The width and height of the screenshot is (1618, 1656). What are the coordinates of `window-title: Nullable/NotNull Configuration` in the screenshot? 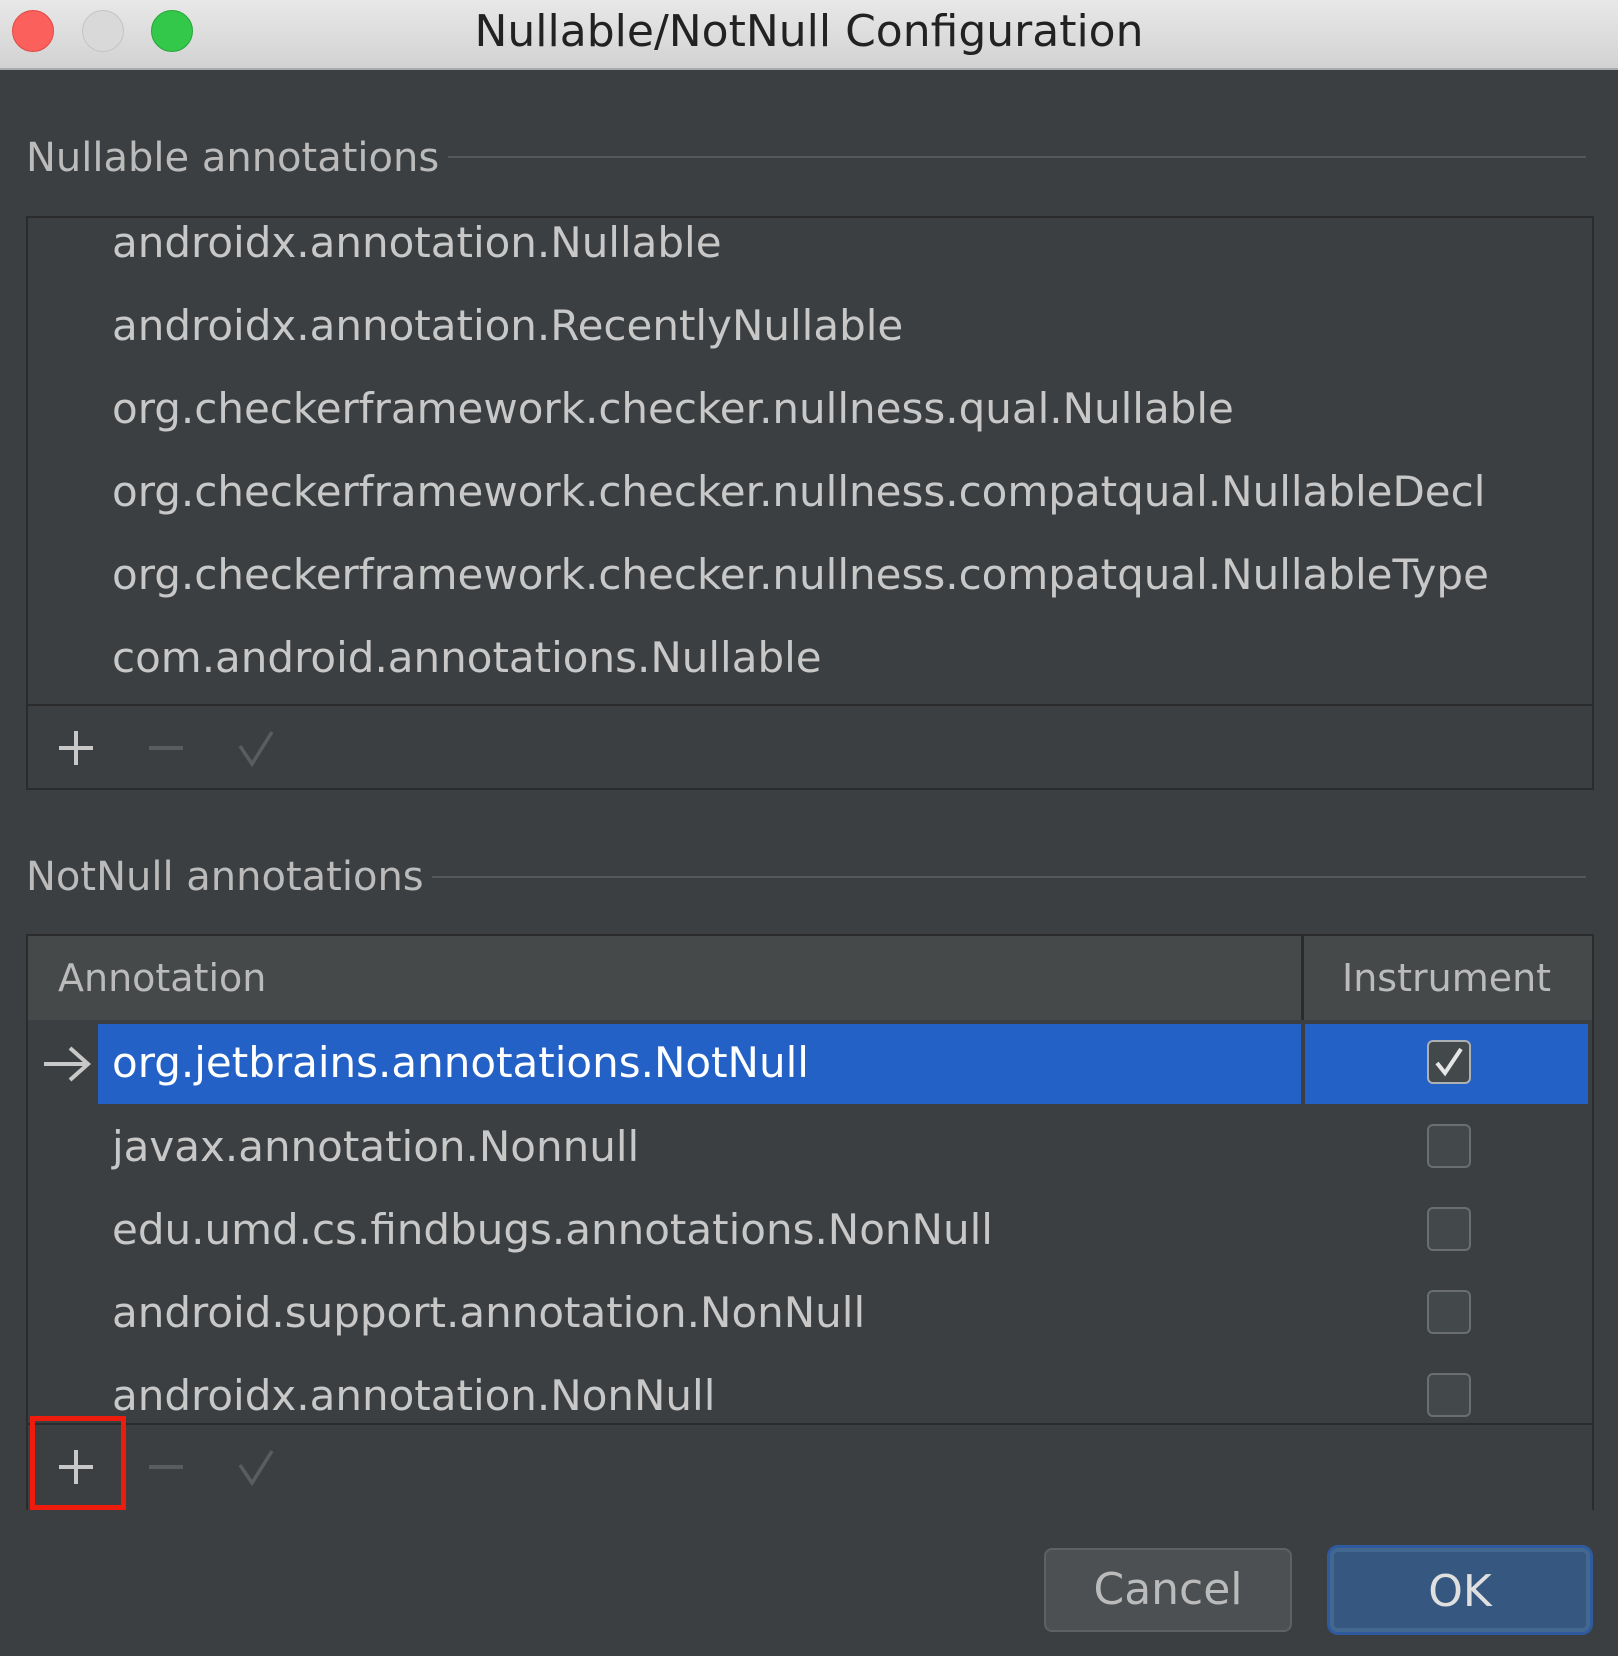 It's located at (809, 31).